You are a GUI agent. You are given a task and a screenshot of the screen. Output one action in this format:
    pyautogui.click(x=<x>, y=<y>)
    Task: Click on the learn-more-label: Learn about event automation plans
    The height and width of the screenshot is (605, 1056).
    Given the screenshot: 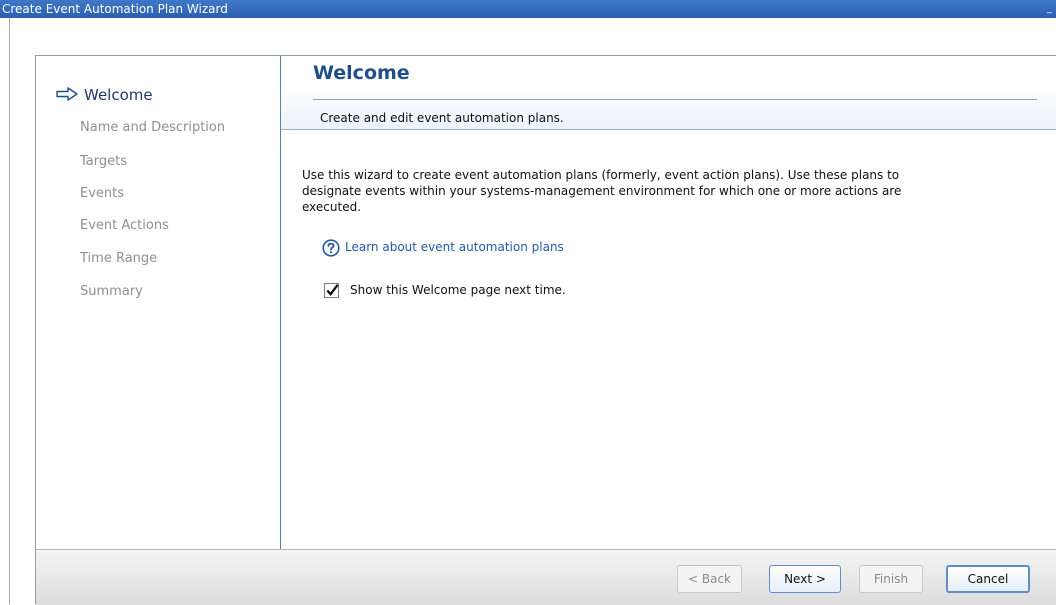 What is the action you would take?
    pyautogui.click(x=454, y=247)
    